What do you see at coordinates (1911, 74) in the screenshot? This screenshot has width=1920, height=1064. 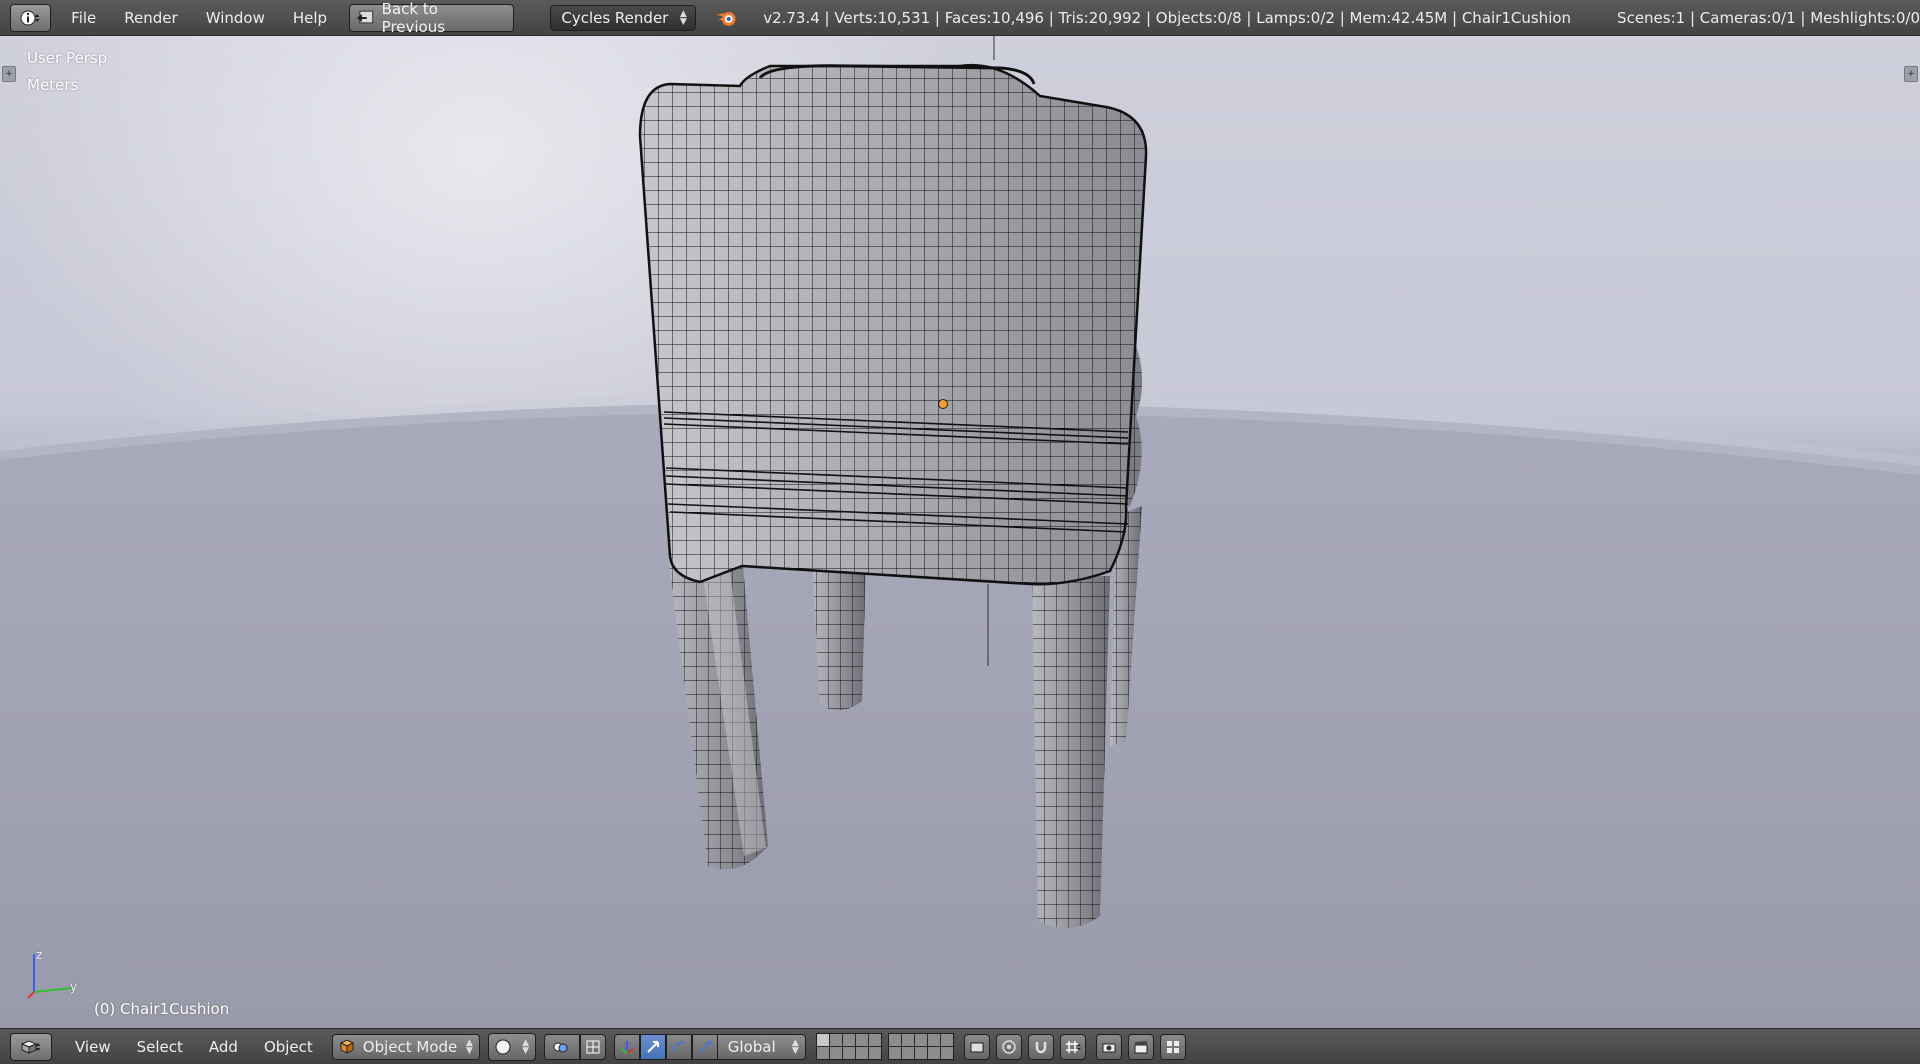 I see `properties-toggle-icon: +` at bounding box center [1911, 74].